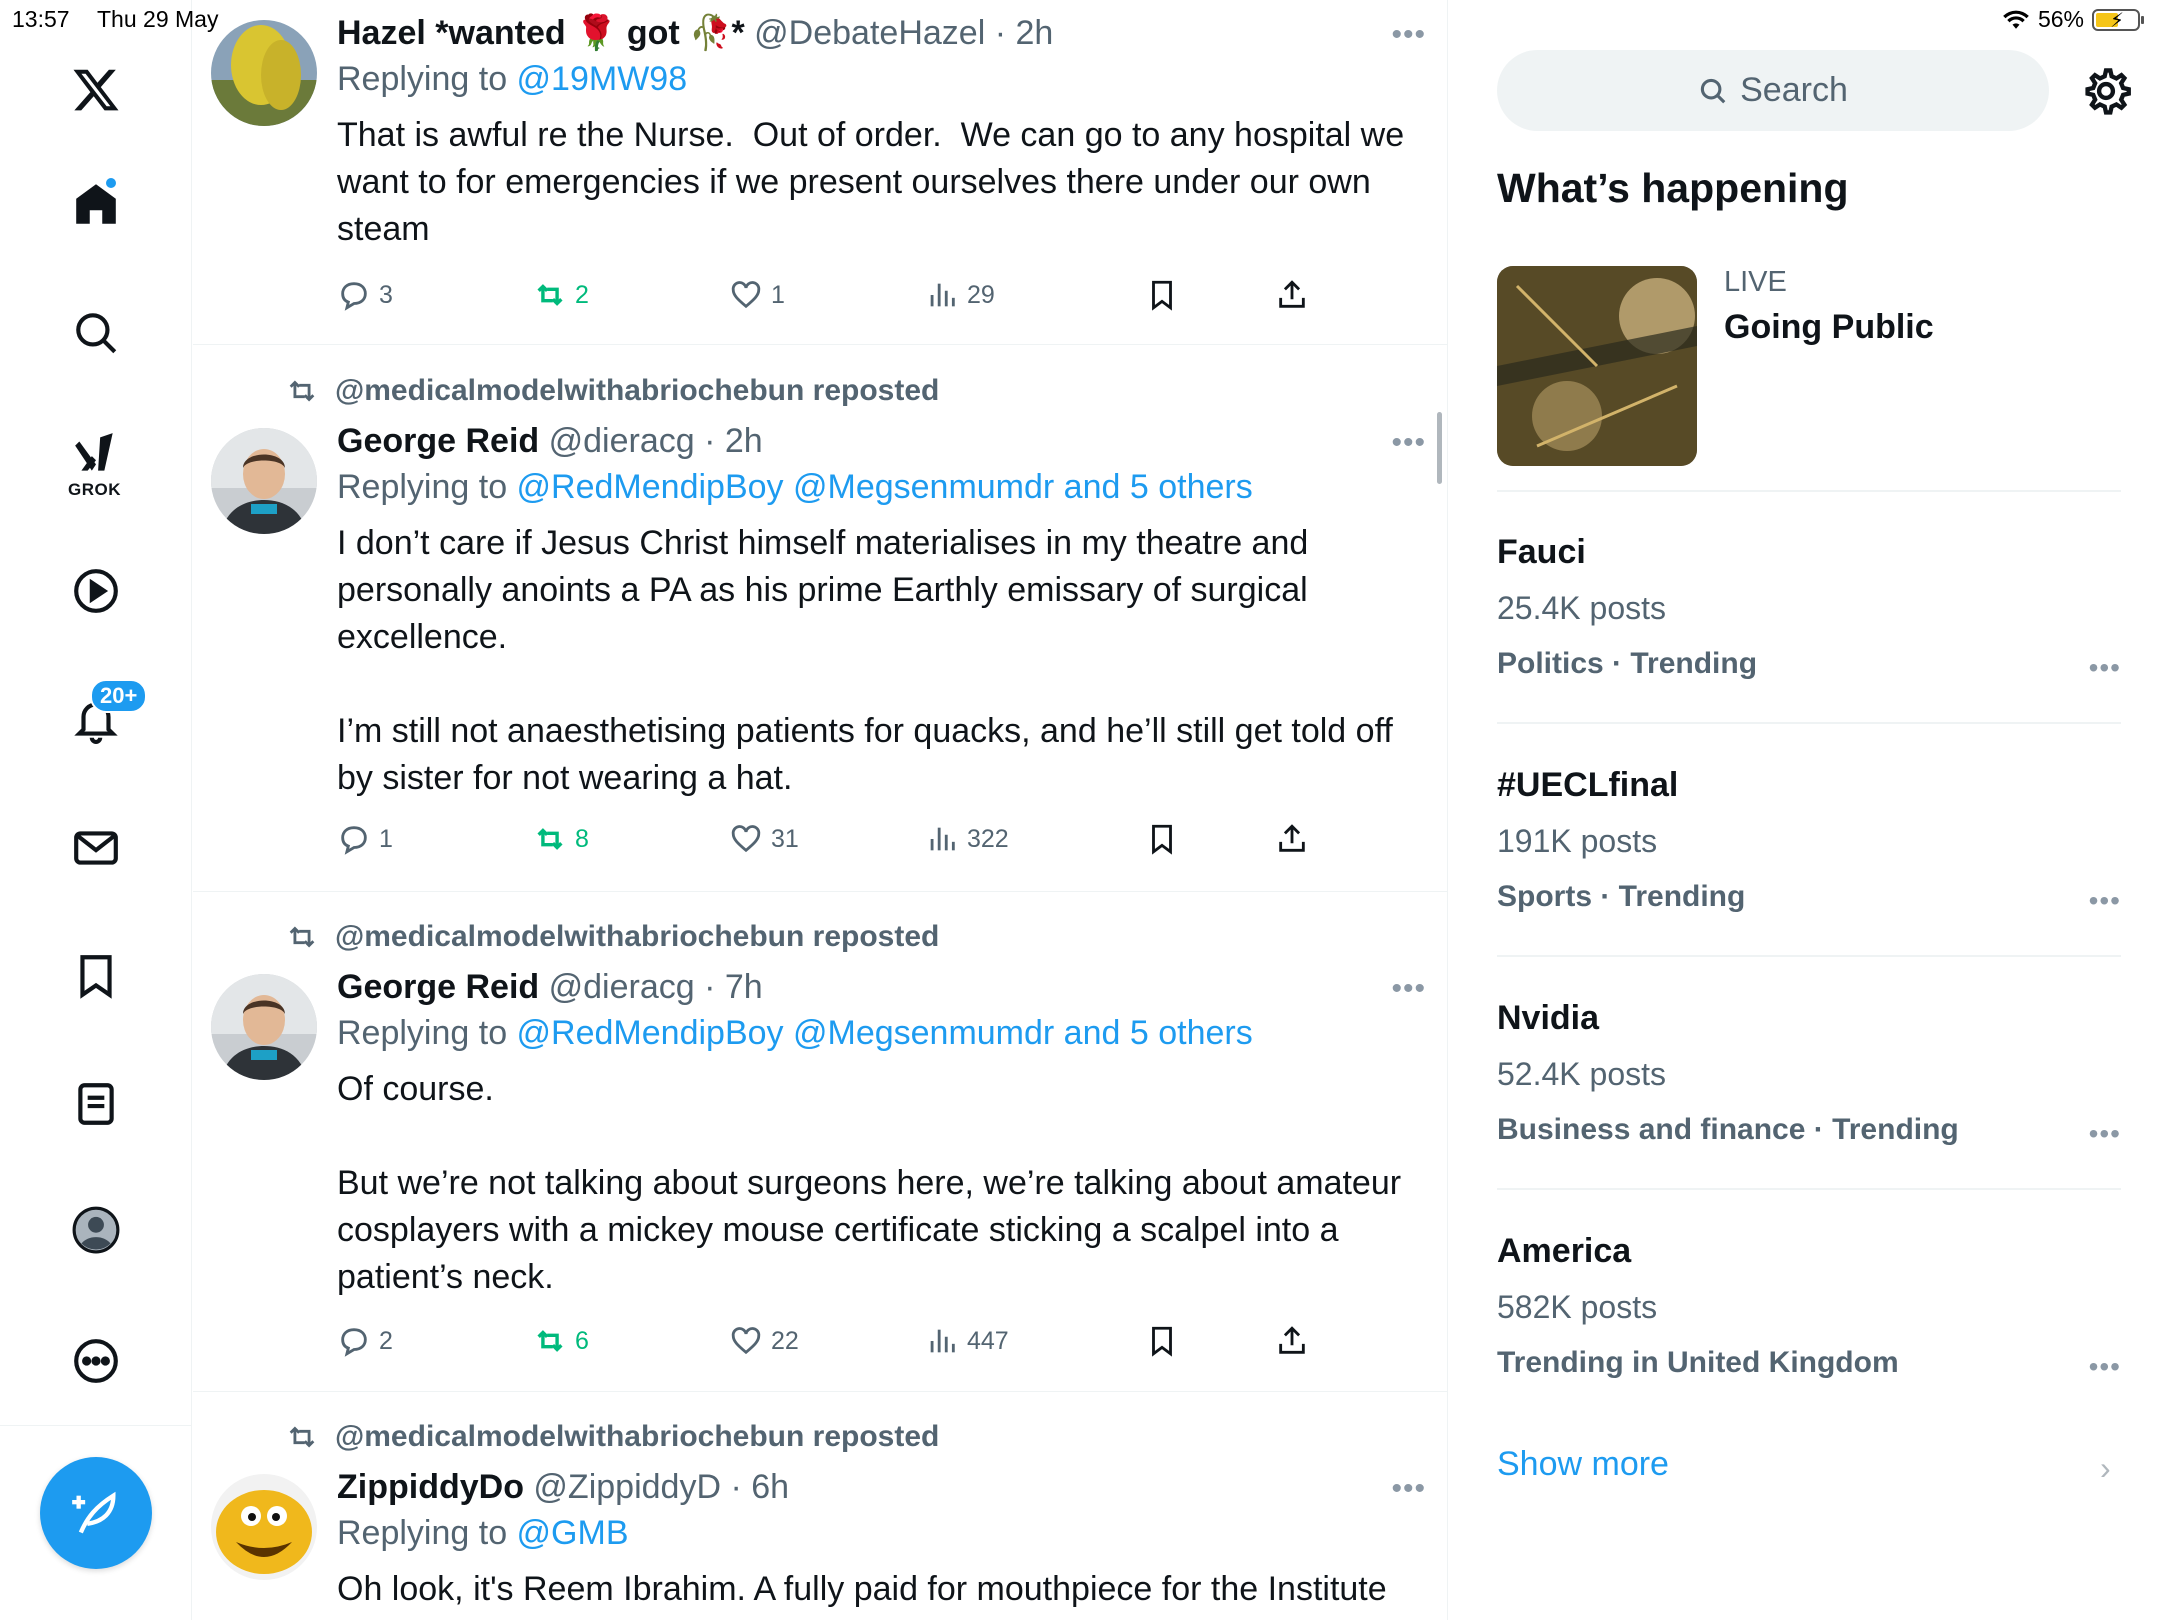 The image size is (2160, 1620). Describe the element at coordinates (981, 294) in the screenshot. I see `views-count: 29` at that location.